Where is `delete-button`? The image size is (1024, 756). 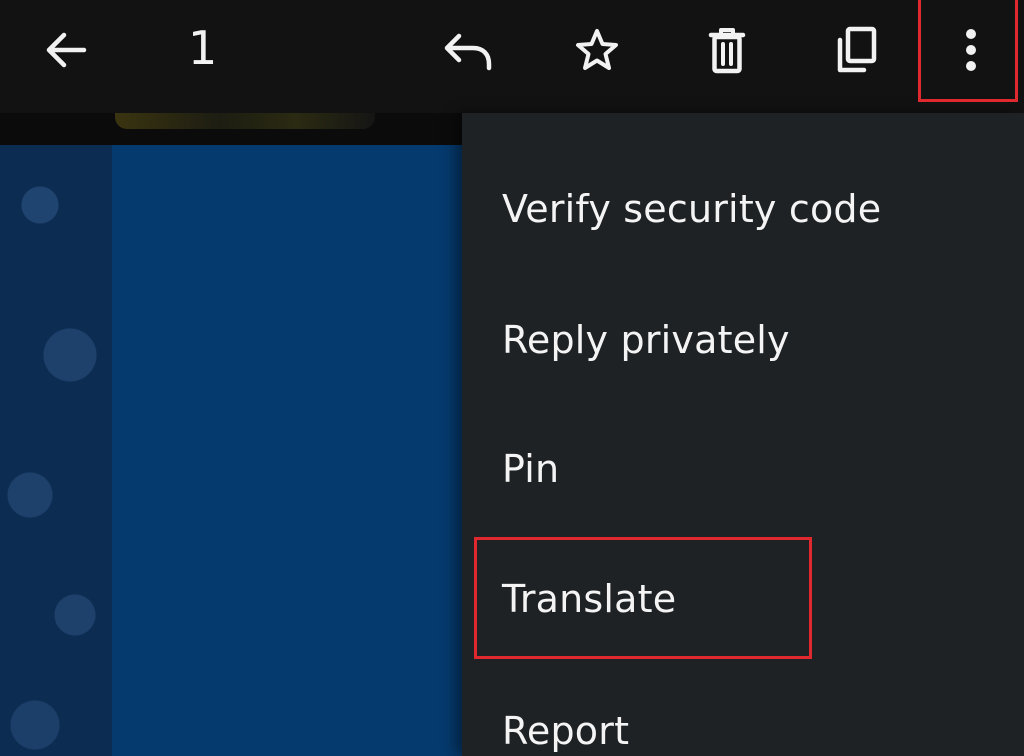
delete-button is located at coordinates (727, 50).